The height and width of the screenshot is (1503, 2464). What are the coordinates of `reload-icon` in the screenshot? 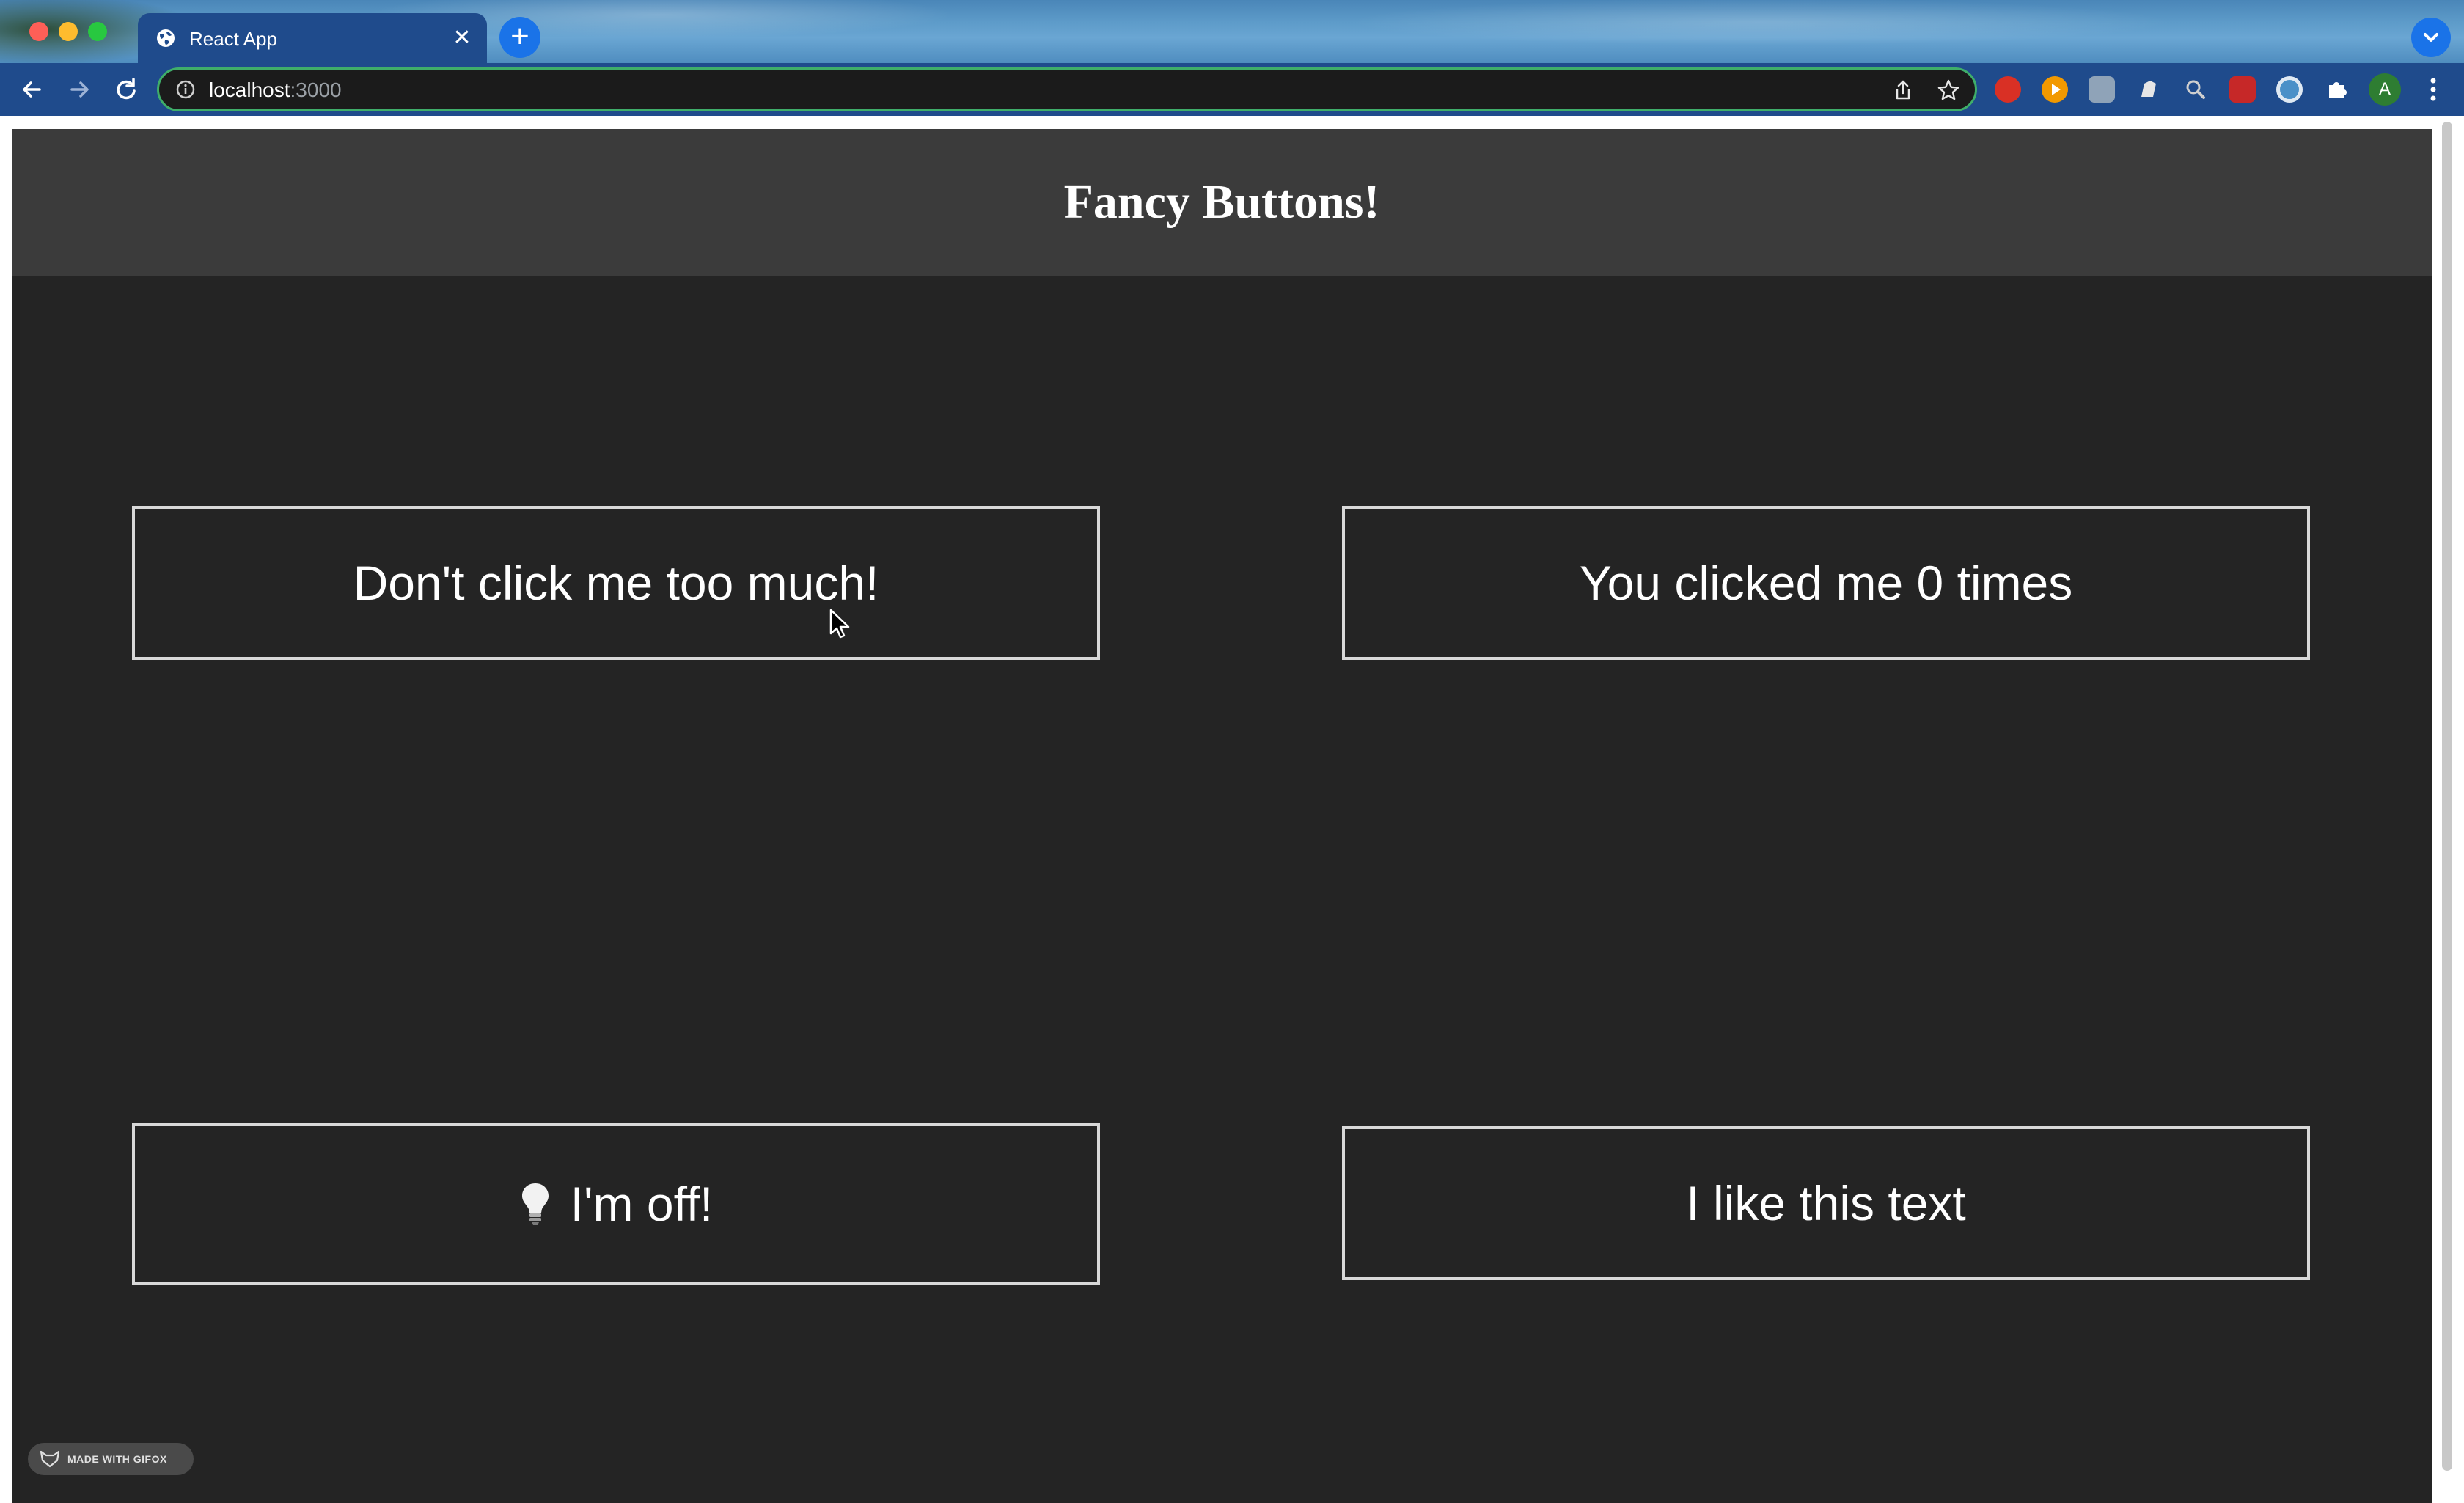 It's located at (126, 89).